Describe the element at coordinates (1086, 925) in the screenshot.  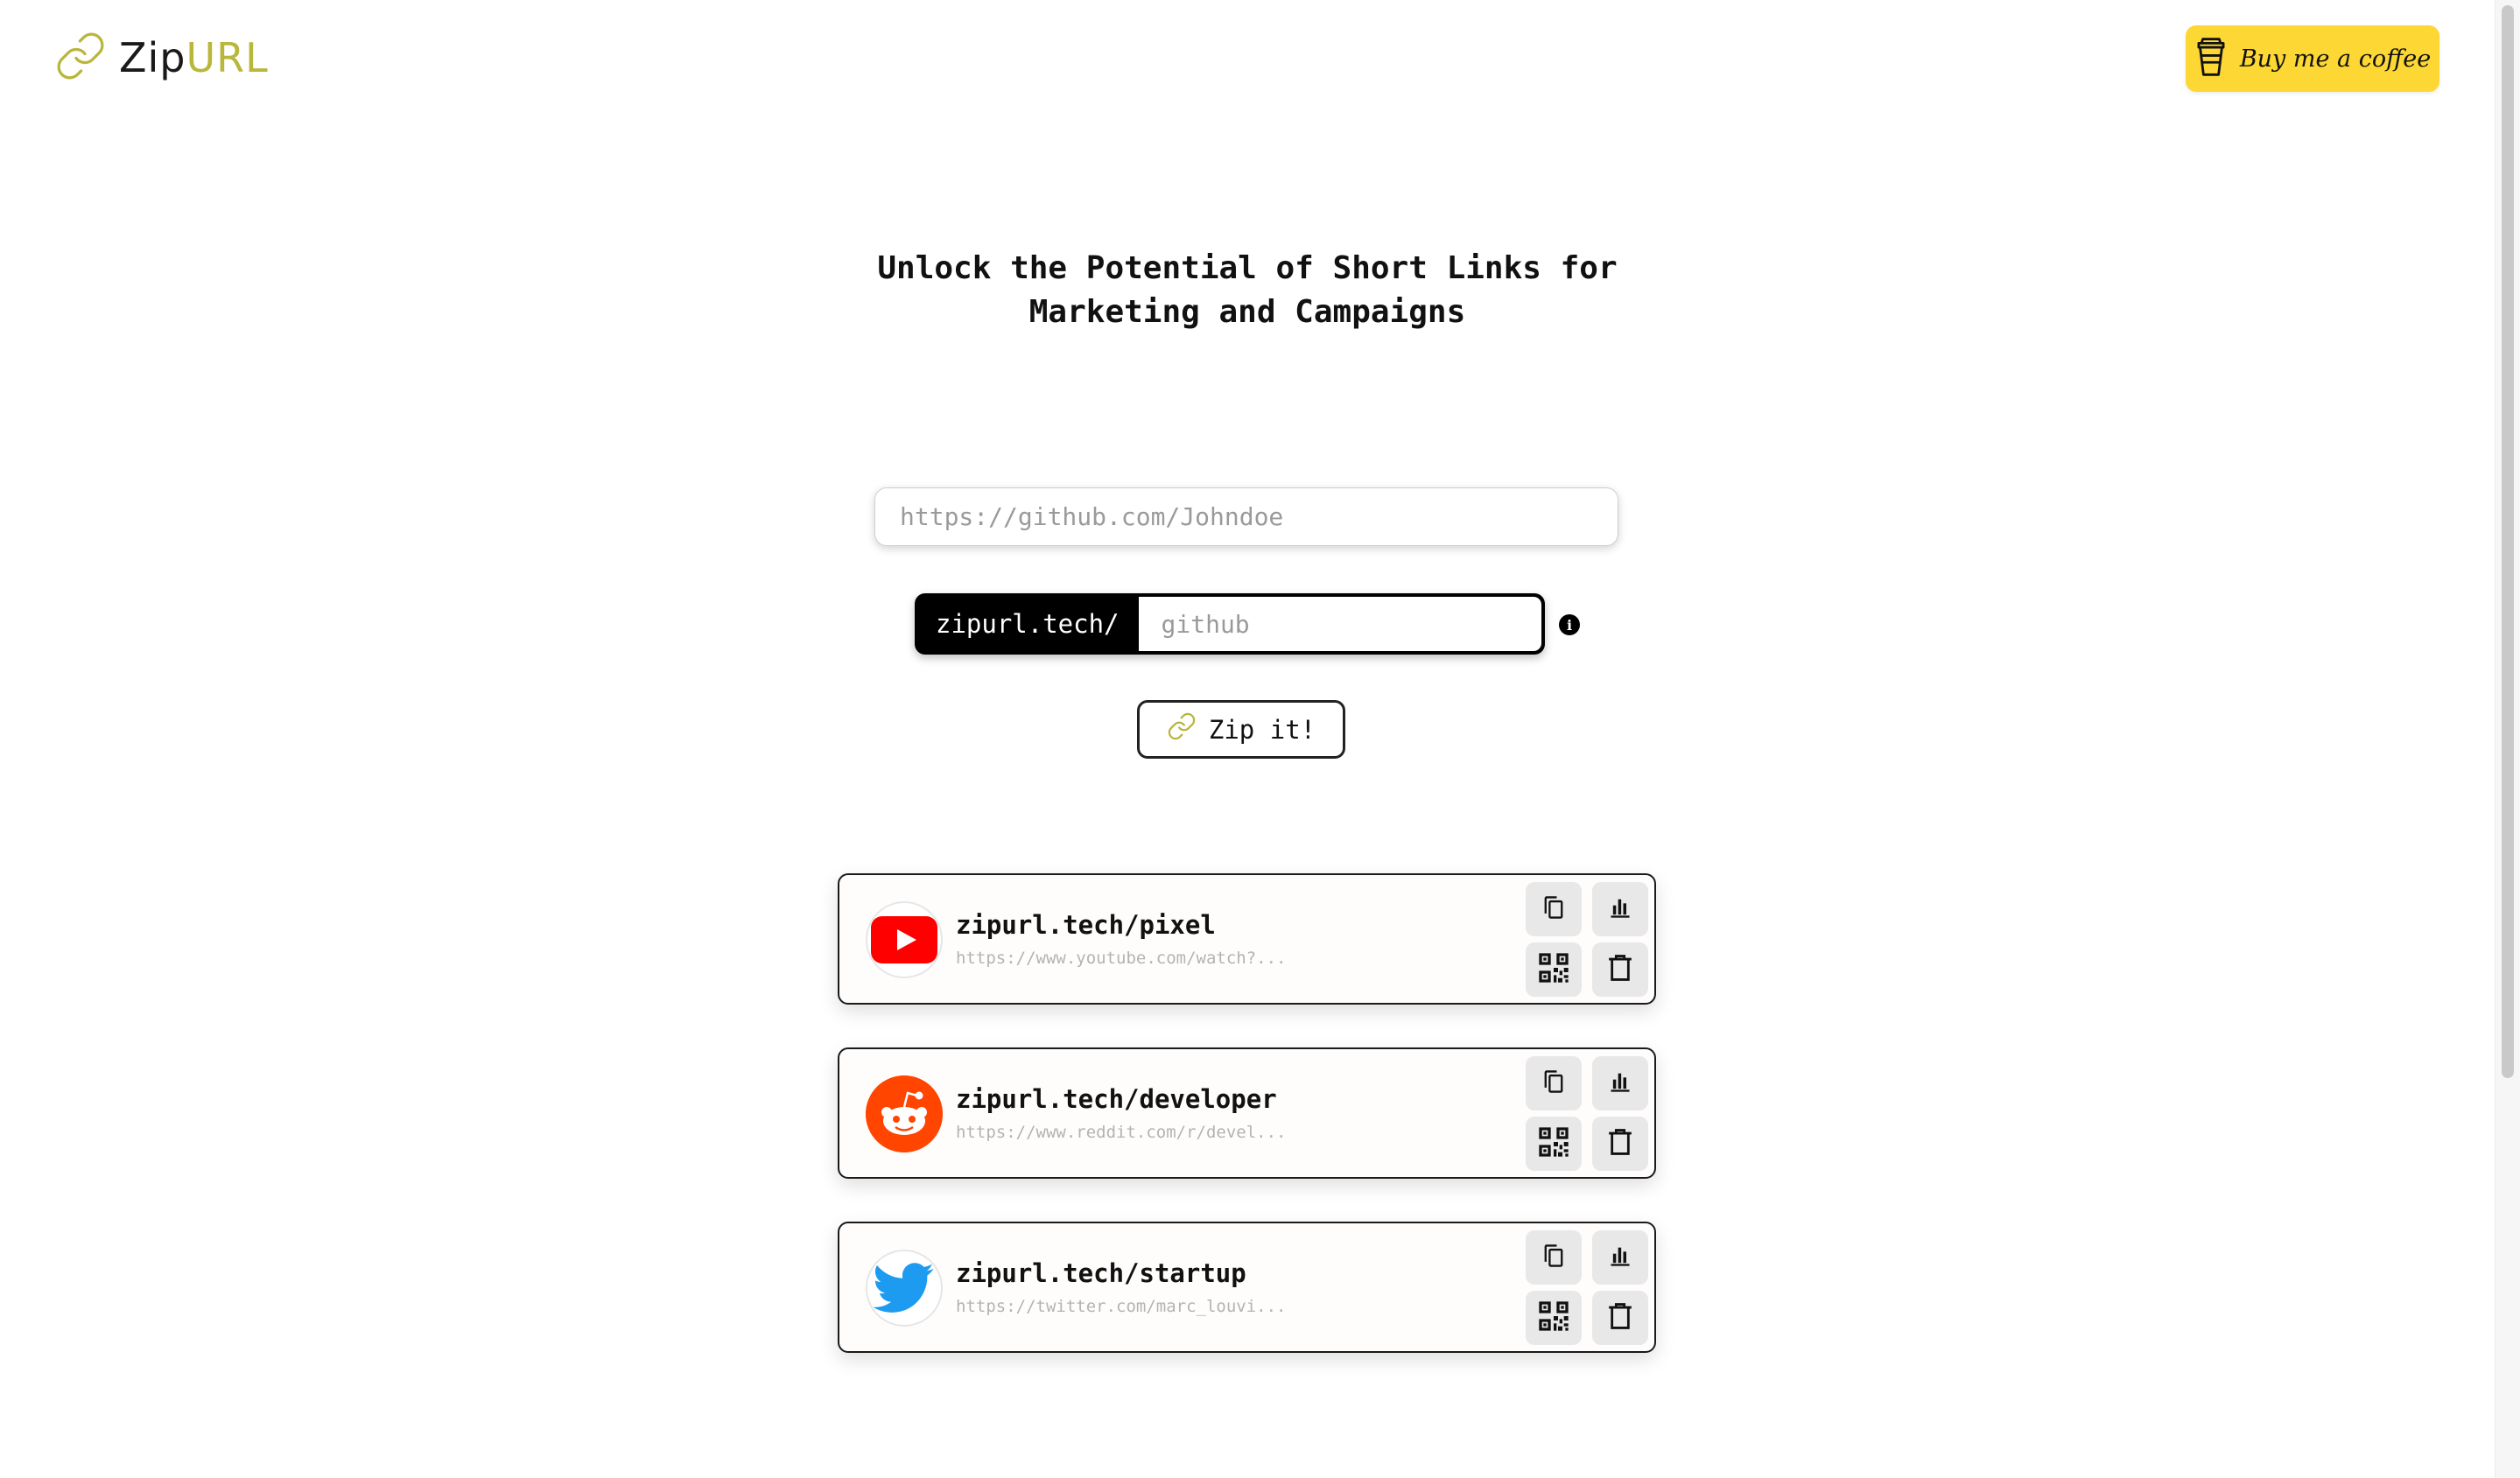
I see `short-link: zipurl.tech/pixel` at that location.